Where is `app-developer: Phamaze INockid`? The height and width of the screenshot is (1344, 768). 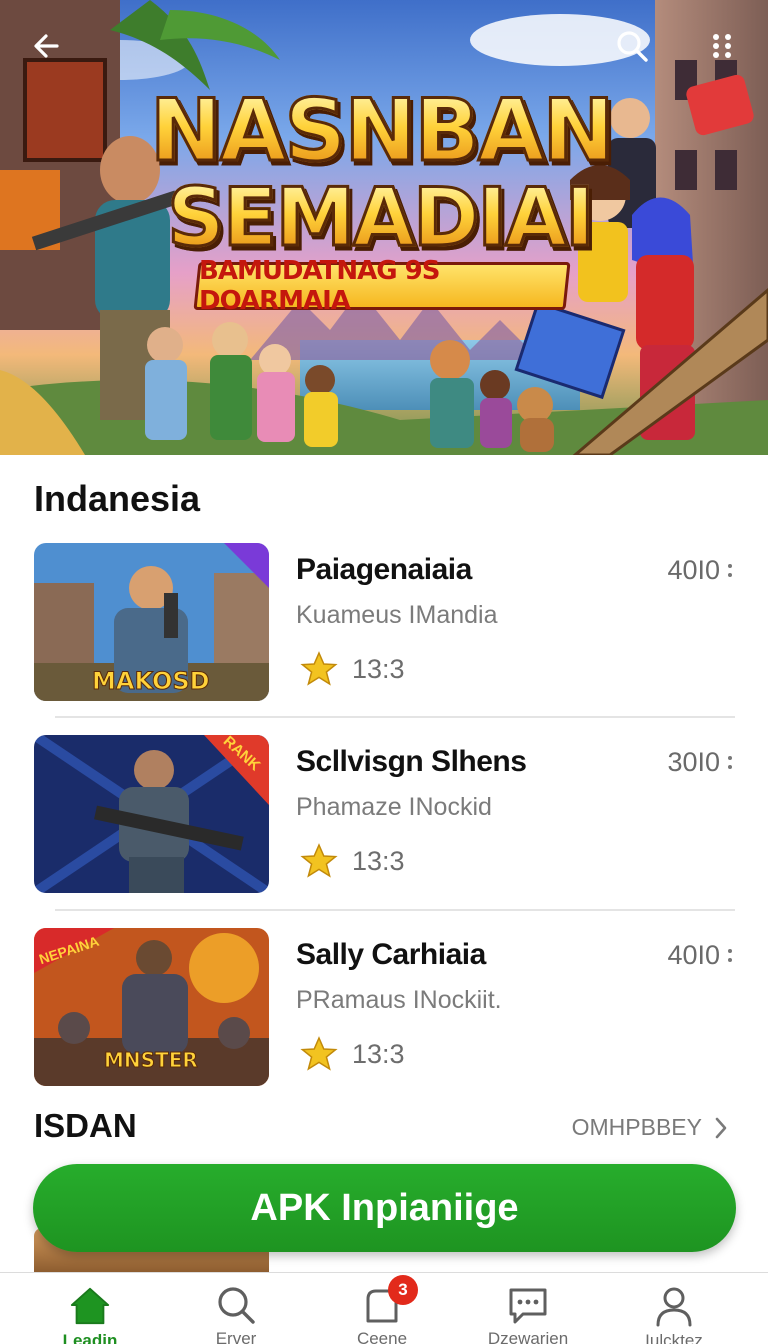
app-developer: Phamaze INockid is located at coordinates (394, 807).